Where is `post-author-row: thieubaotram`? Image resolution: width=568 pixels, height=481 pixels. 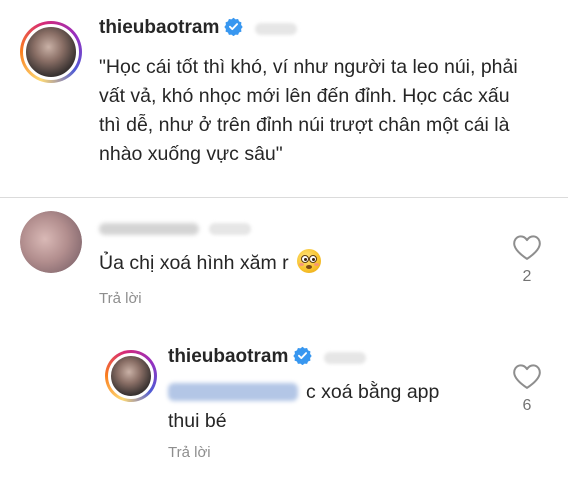
post-author-row: thieubaotram is located at coordinates (198, 28).